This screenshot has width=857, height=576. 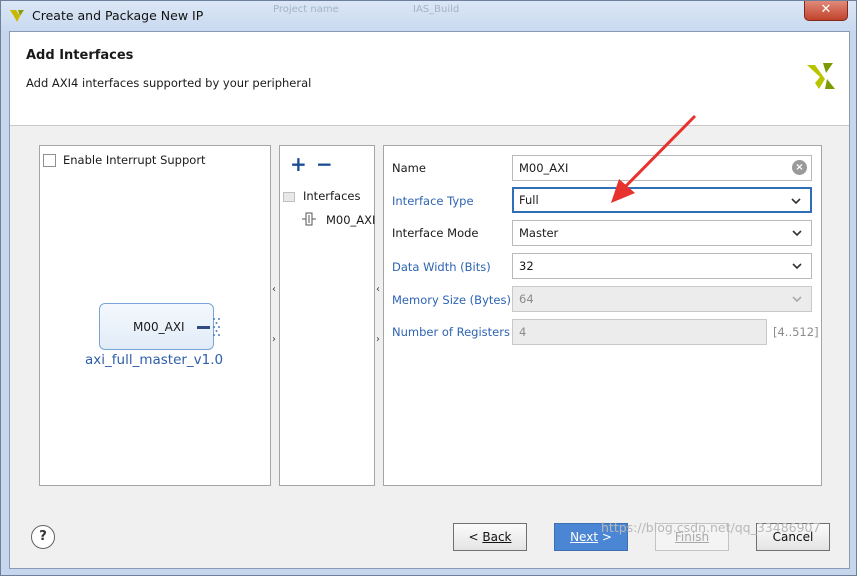 What do you see at coordinates (475, 537) in the screenshot?
I see `back-prefix: <` at bounding box center [475, 537].